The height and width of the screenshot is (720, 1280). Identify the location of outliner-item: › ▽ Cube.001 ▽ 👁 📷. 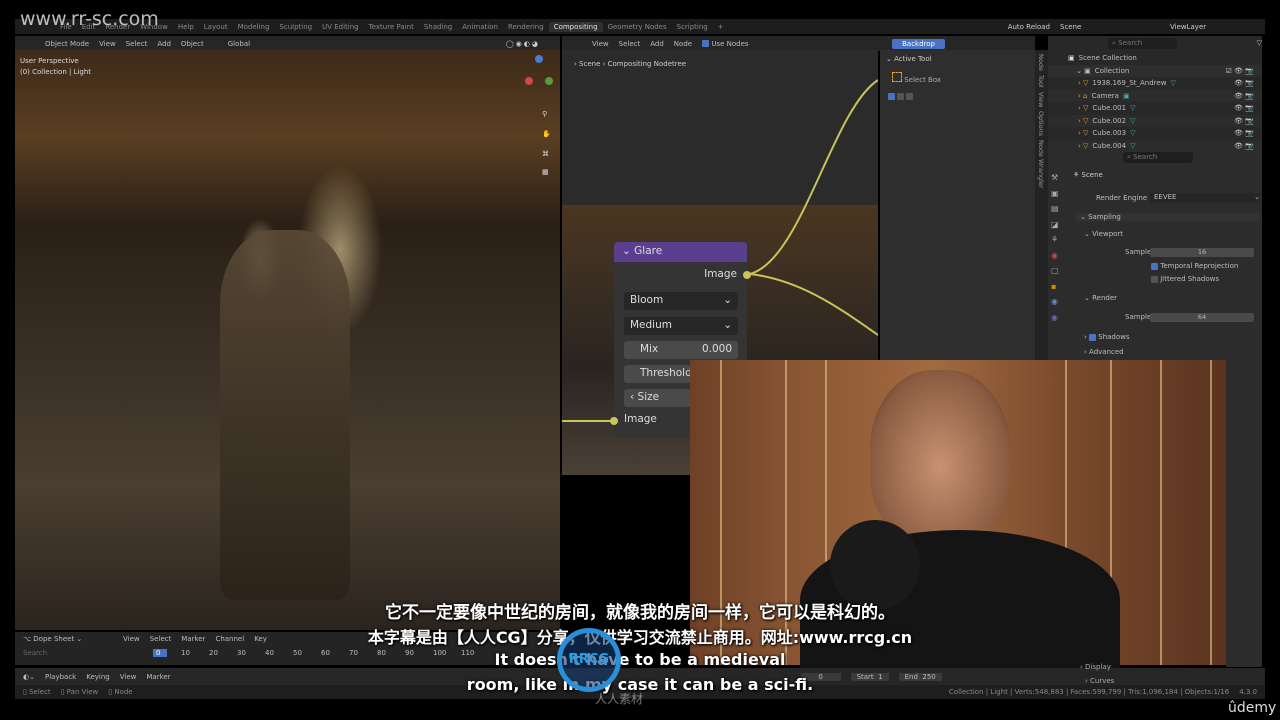
(1155, 108).